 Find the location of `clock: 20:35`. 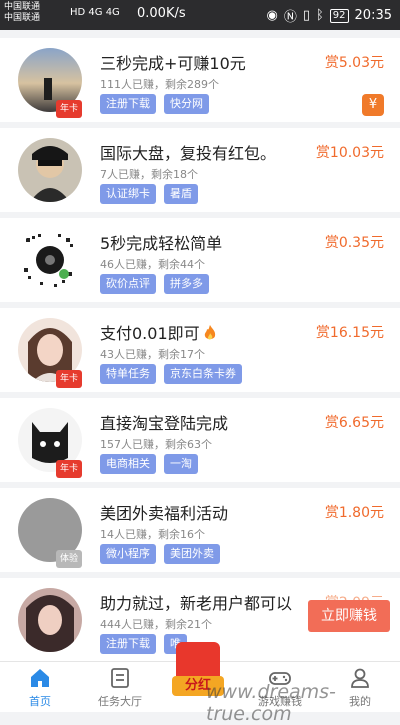

clock: 20:35 is located at coordinates (373, 15).